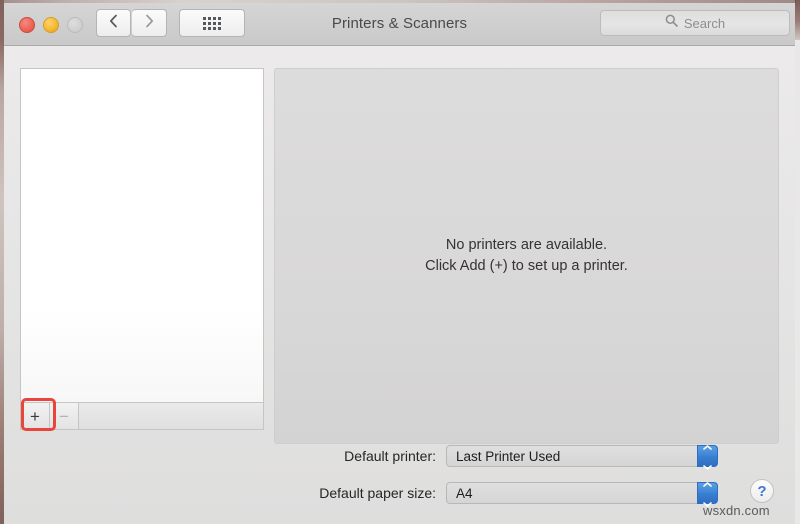 The image size is (800, 524). I want to click on default-paper-size-value: A4, so click(464, 493).